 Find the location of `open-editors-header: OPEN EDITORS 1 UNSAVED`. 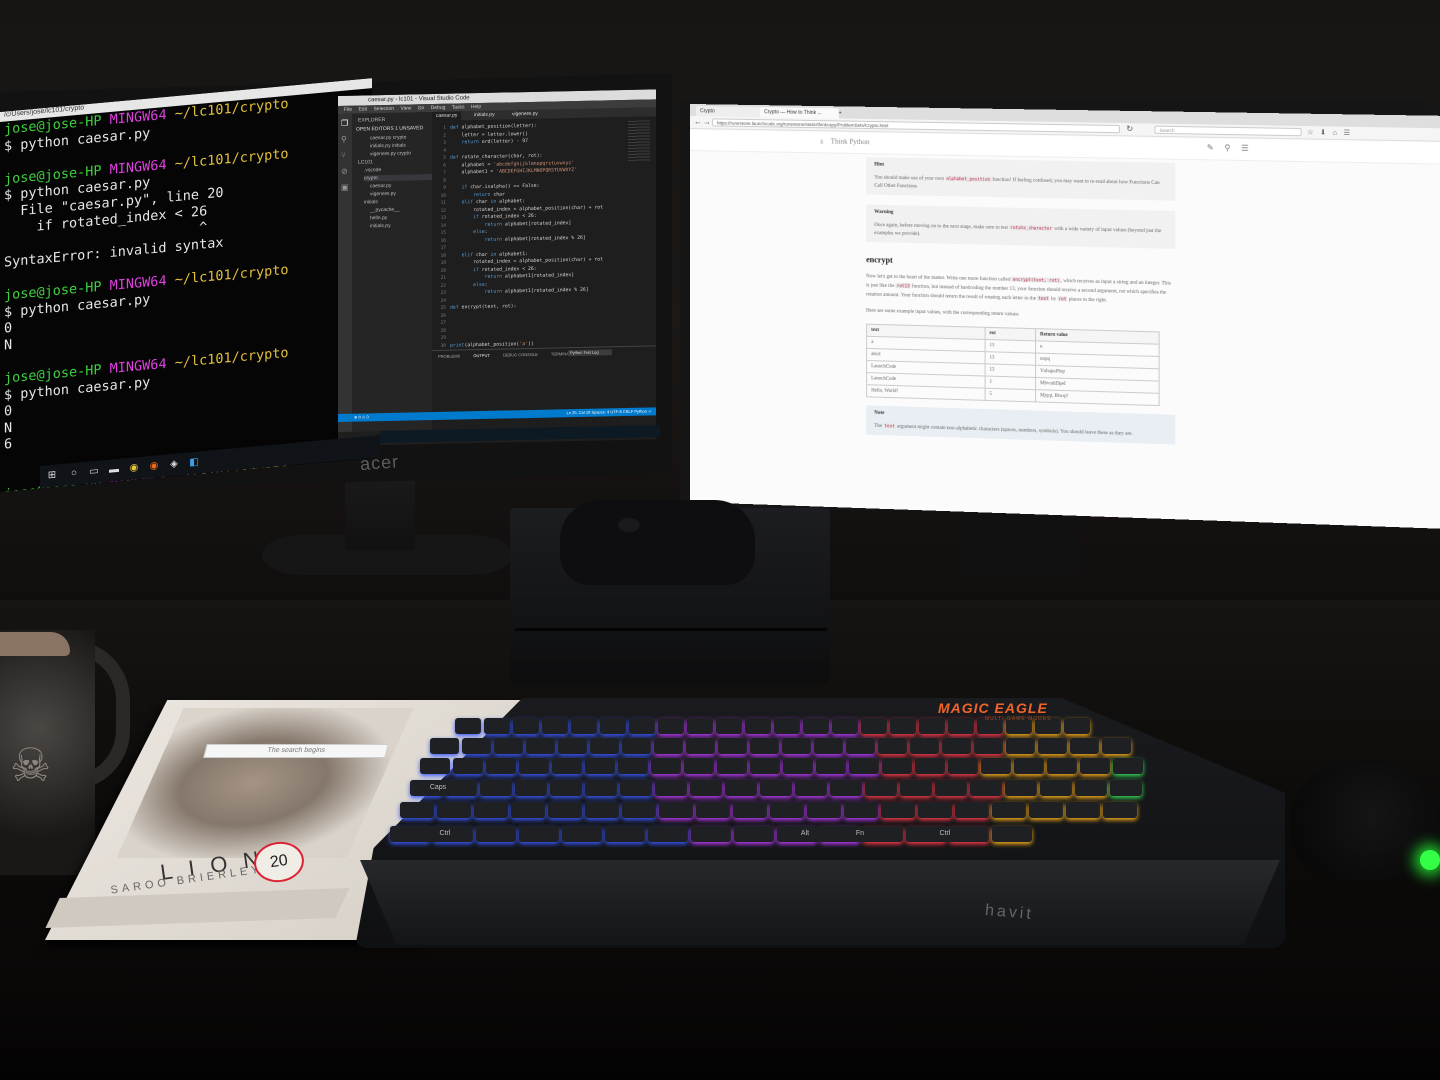

open-editors-header: OPEN EDITORS 1 UNSAVED is located at coordinates (389, 128).